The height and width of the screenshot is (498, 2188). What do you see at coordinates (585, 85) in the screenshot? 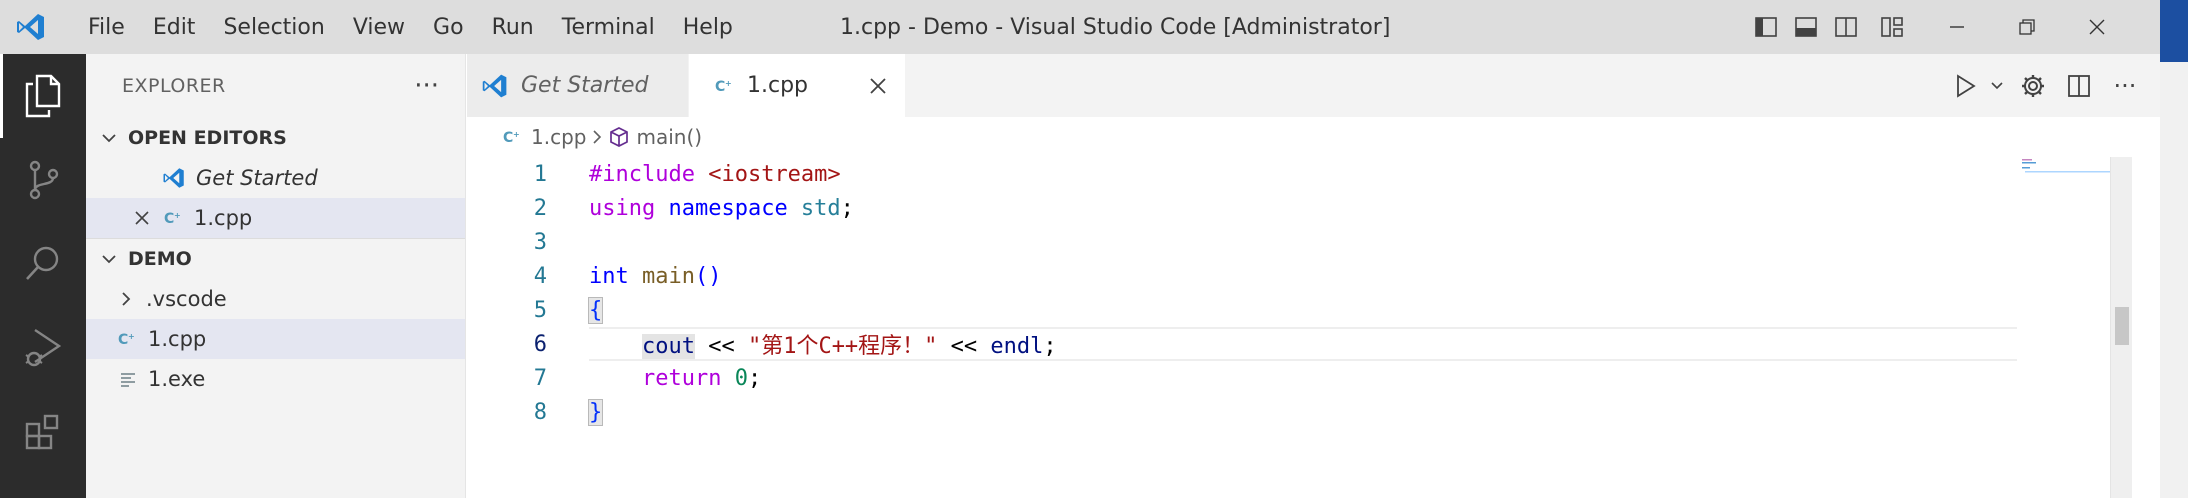
I see `tab-label: Get Started` at bounding box center [585, 85].